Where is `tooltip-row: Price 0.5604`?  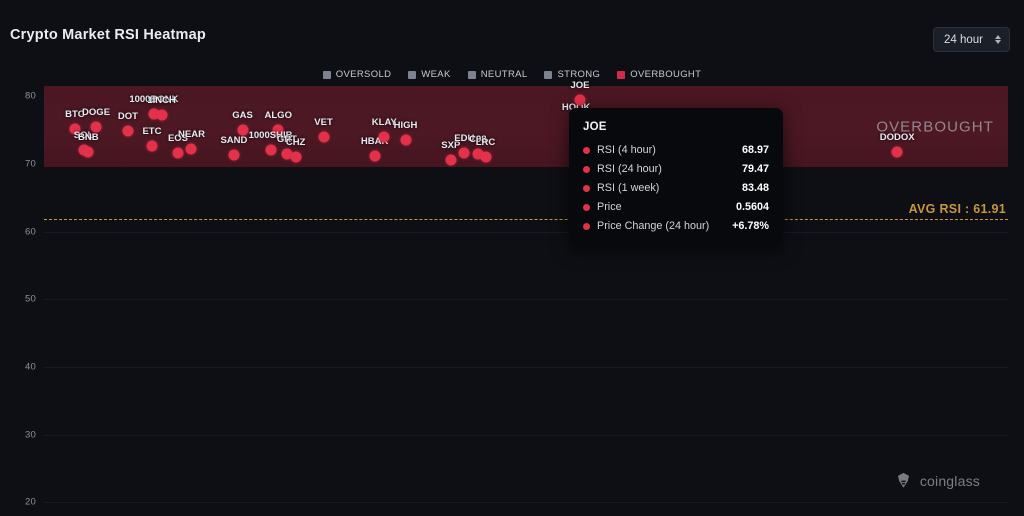 tooltip-row: Price 0.5604 is located at coordinates (676, 207).